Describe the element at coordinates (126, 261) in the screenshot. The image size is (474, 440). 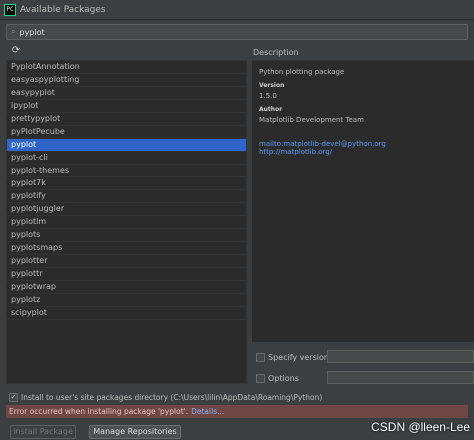
I see `package-list-item: pyplotter` at that location.